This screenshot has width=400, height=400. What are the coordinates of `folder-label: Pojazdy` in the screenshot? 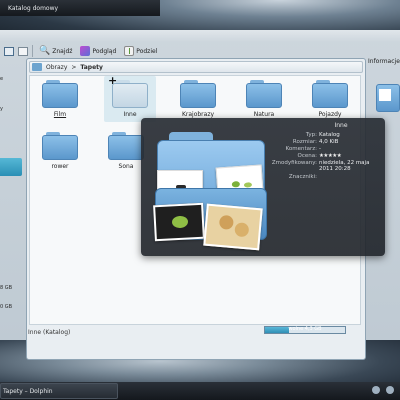 It's located at (330, 114).